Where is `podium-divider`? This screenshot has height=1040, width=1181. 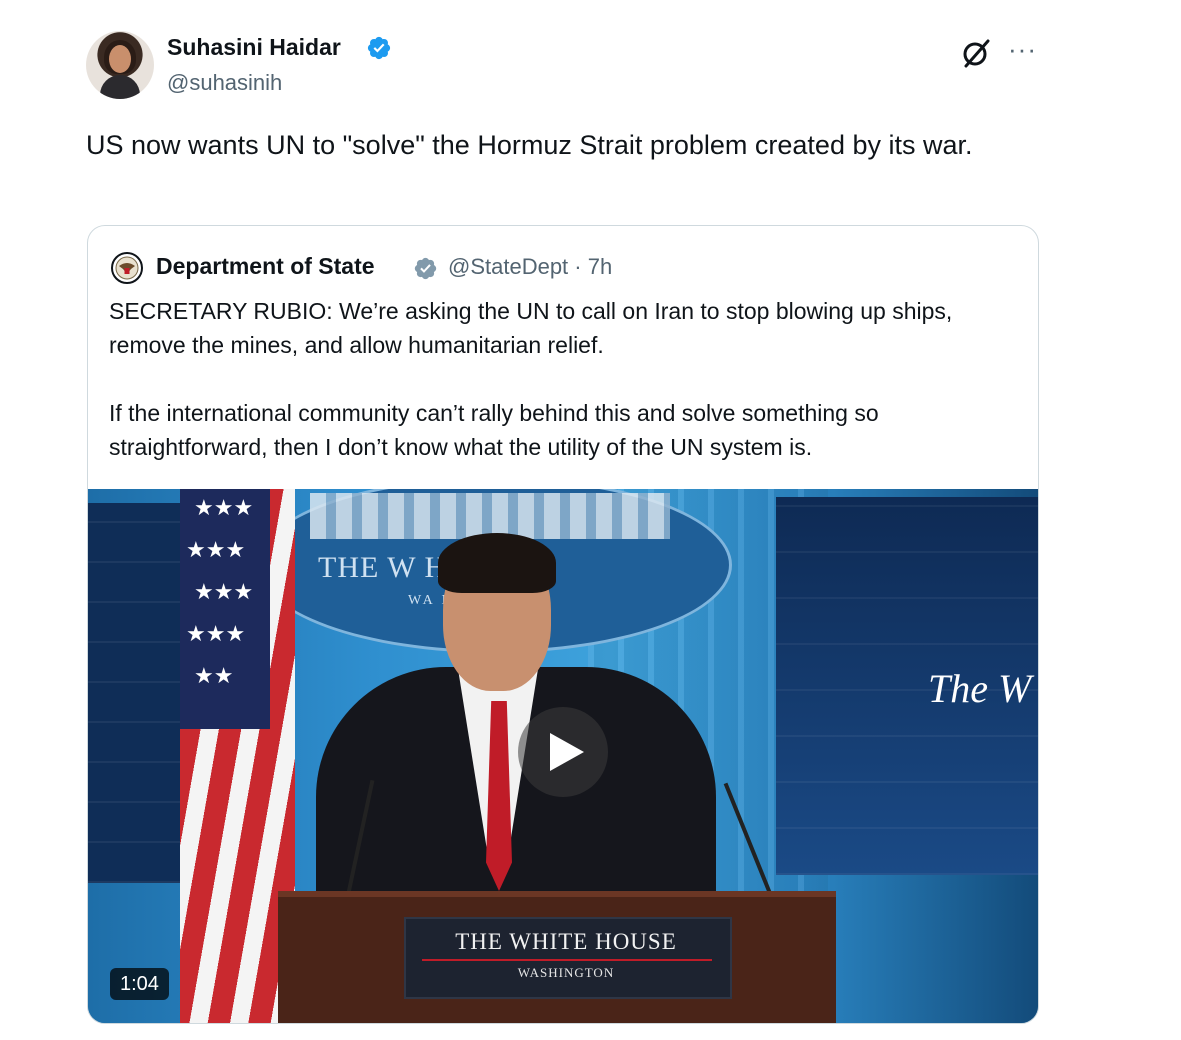
podium-divider is located at coordinates (567, 960).